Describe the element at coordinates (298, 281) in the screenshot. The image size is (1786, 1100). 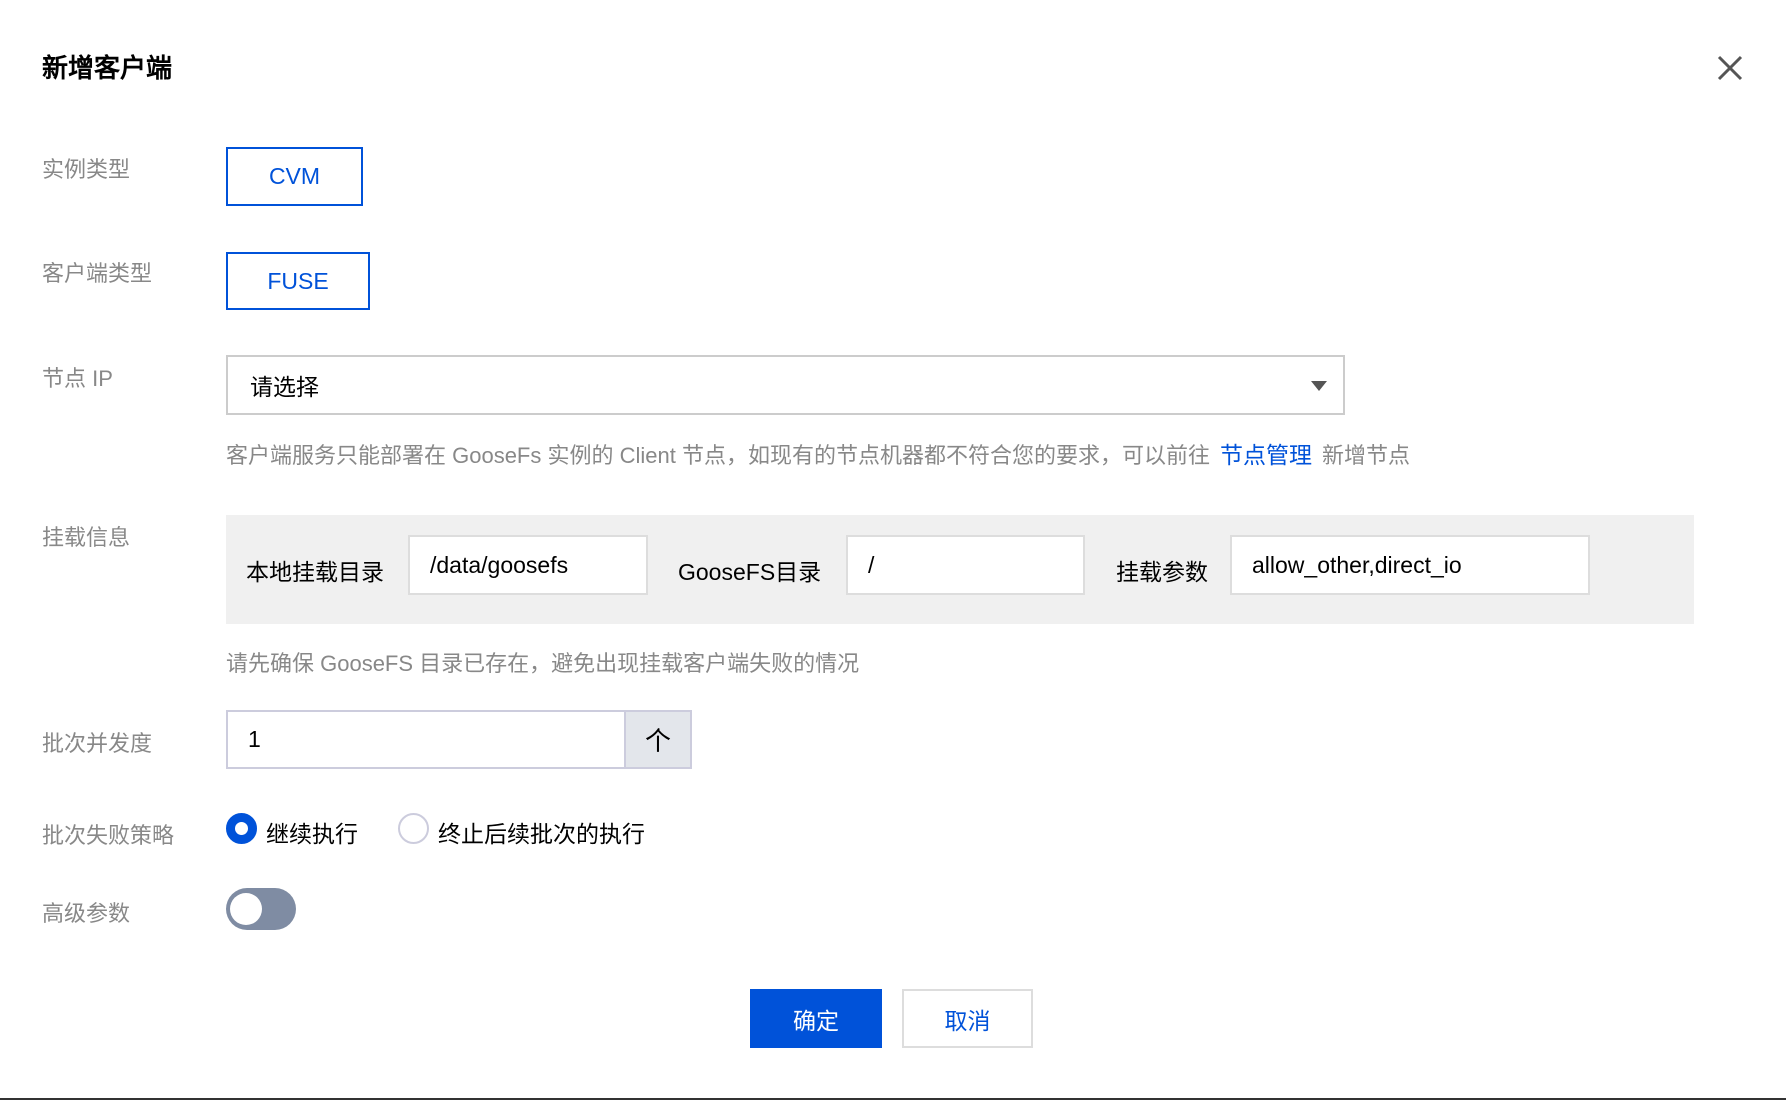
I see `client-type-fuse-button: FUSE` at that location.